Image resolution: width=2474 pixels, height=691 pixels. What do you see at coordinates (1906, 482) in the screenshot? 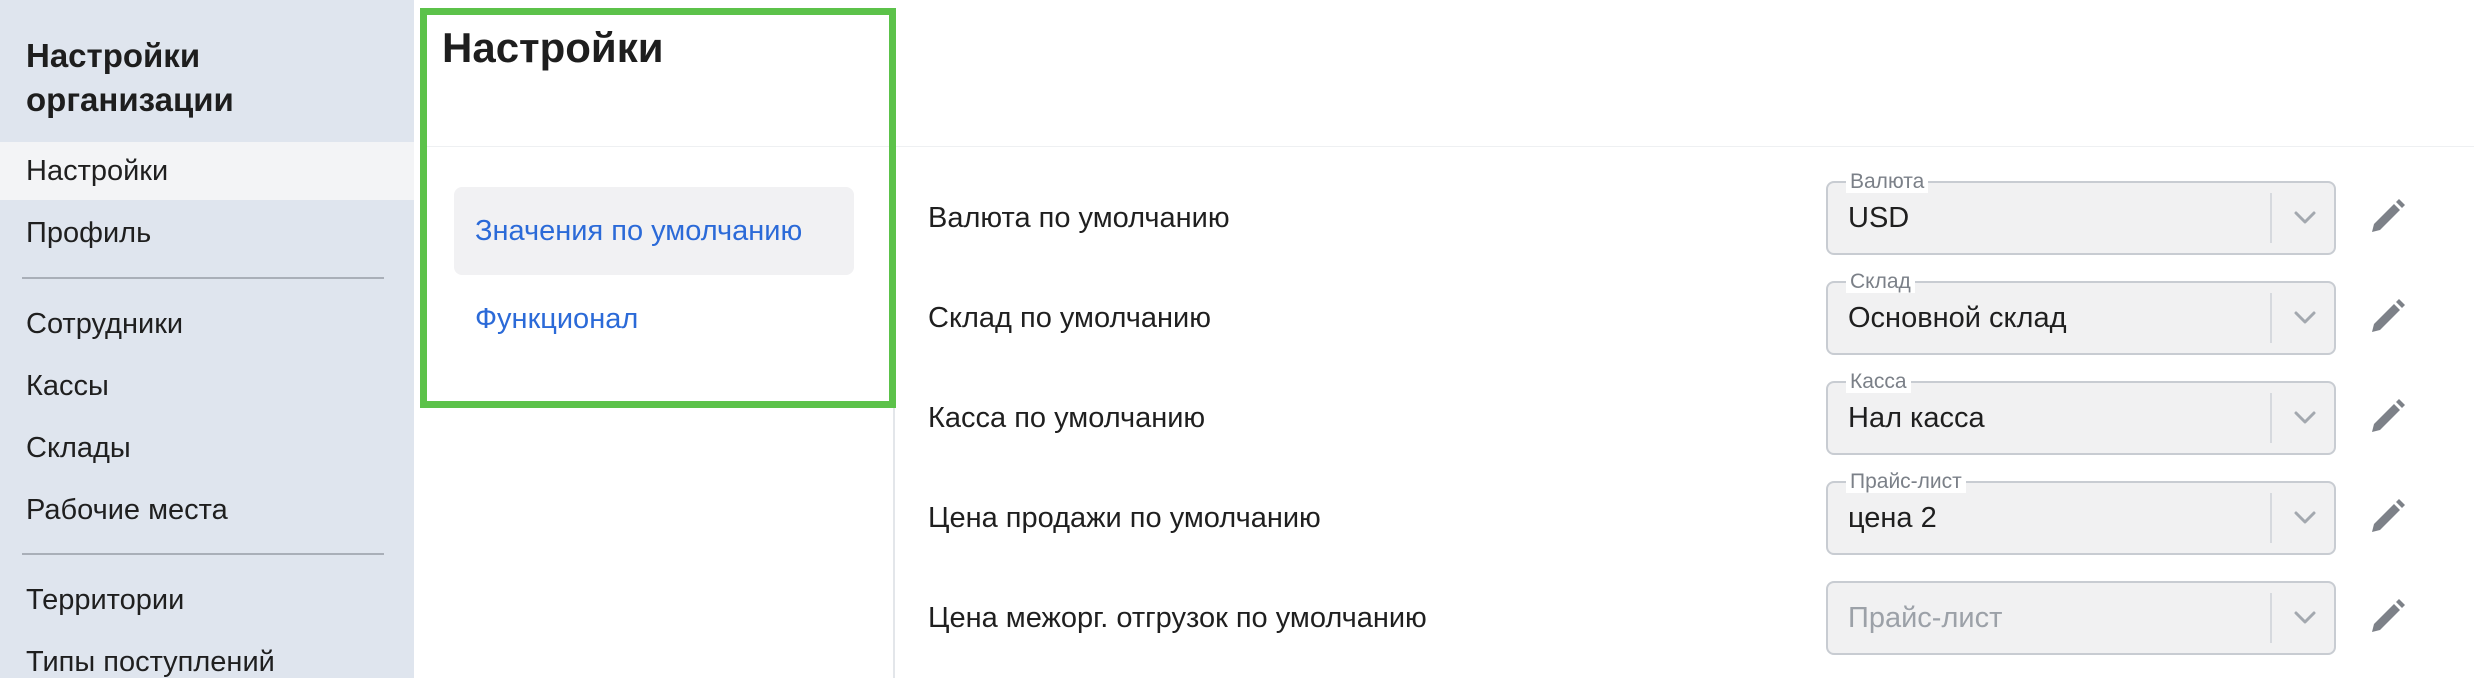
I see `sale-price-list-field-label: Прайс-лист` at bounding box center [1906, 482].